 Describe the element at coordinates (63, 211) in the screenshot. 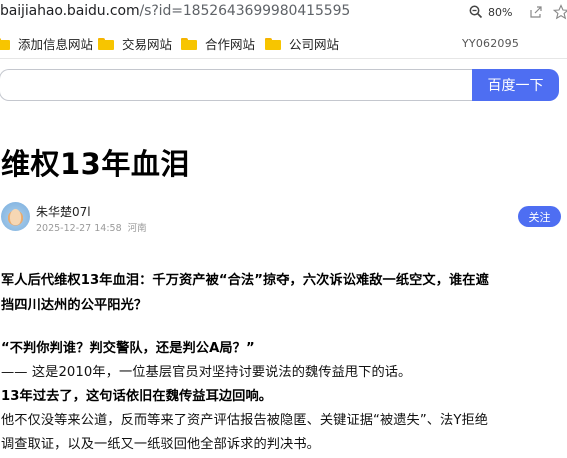

I see `author-name: 朱华楚07l` at that location.